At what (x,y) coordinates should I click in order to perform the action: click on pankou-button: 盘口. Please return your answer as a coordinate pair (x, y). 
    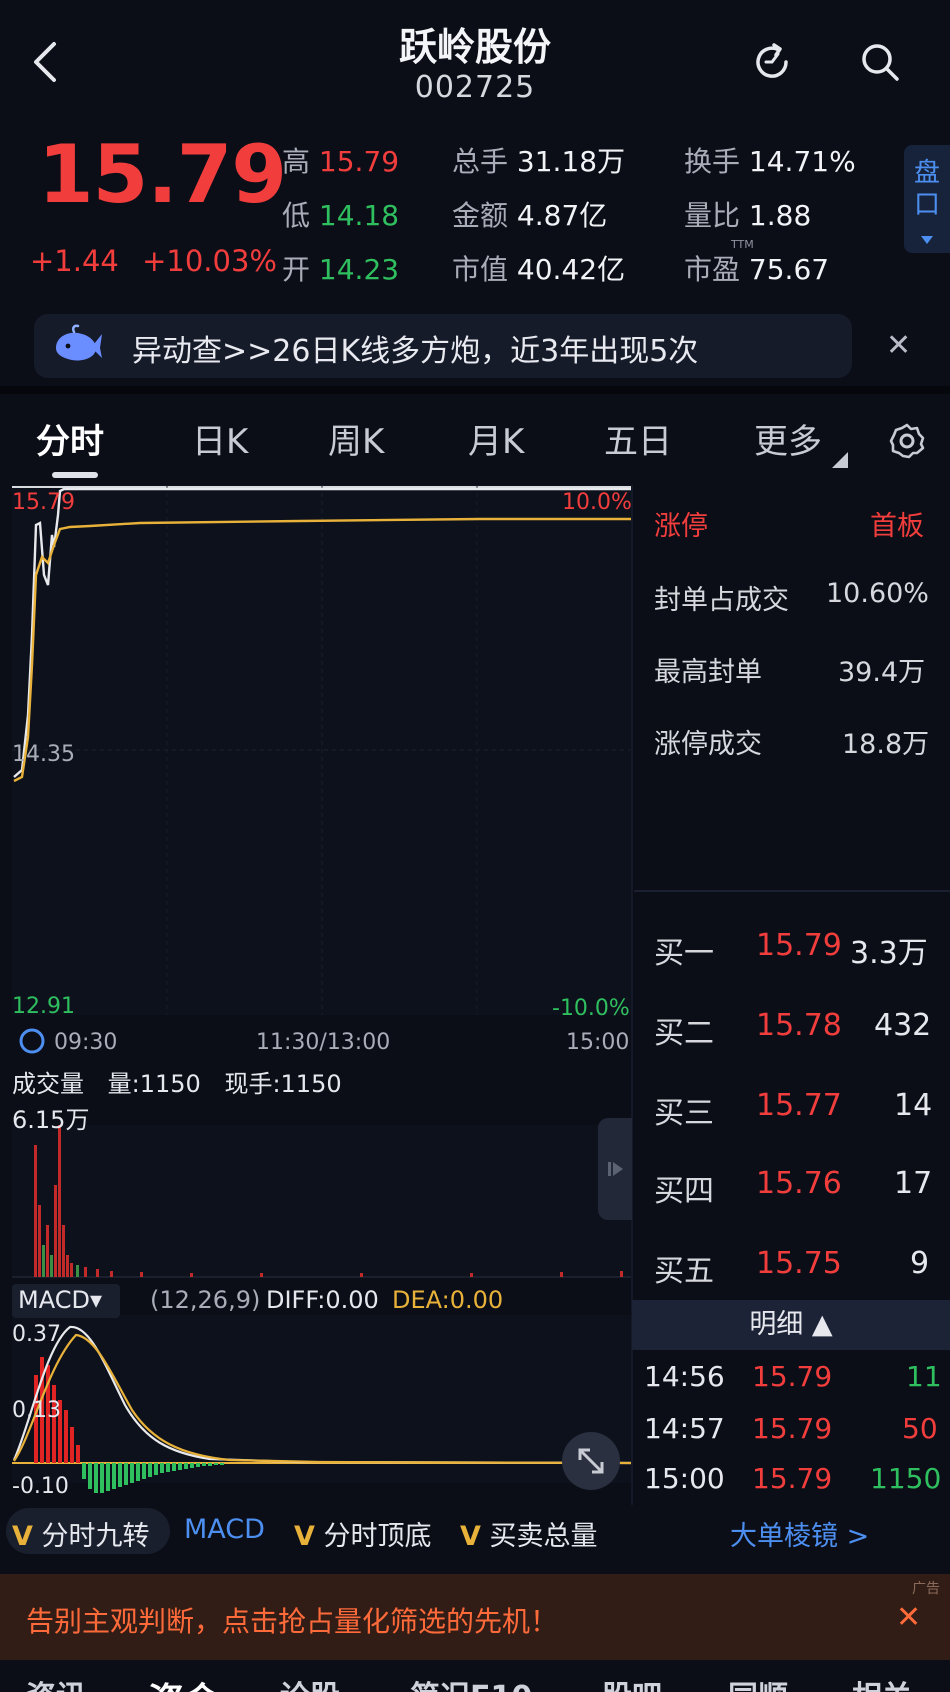
    Looking at the image, I should click on (927, 199).